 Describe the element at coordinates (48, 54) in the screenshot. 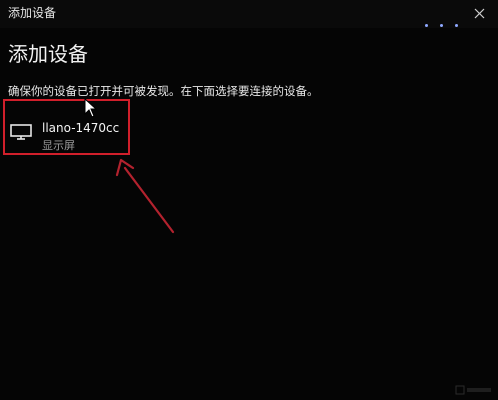

I see `page-heading: 添加设备` at that location.